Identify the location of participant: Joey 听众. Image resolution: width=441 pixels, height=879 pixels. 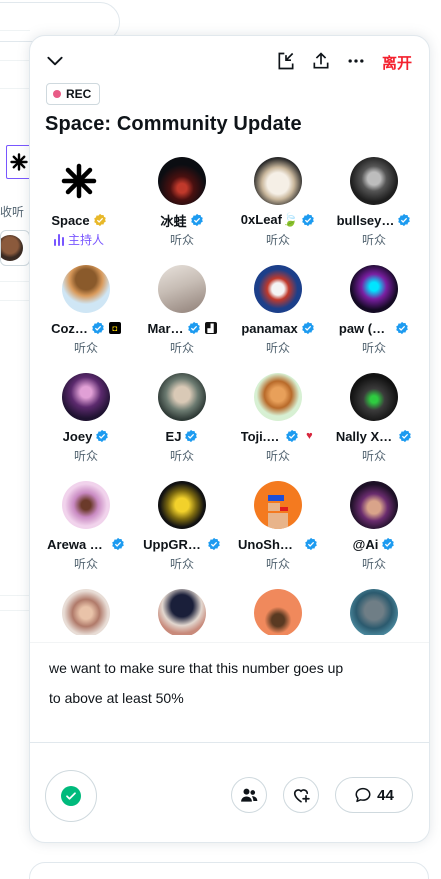
(86, 421).